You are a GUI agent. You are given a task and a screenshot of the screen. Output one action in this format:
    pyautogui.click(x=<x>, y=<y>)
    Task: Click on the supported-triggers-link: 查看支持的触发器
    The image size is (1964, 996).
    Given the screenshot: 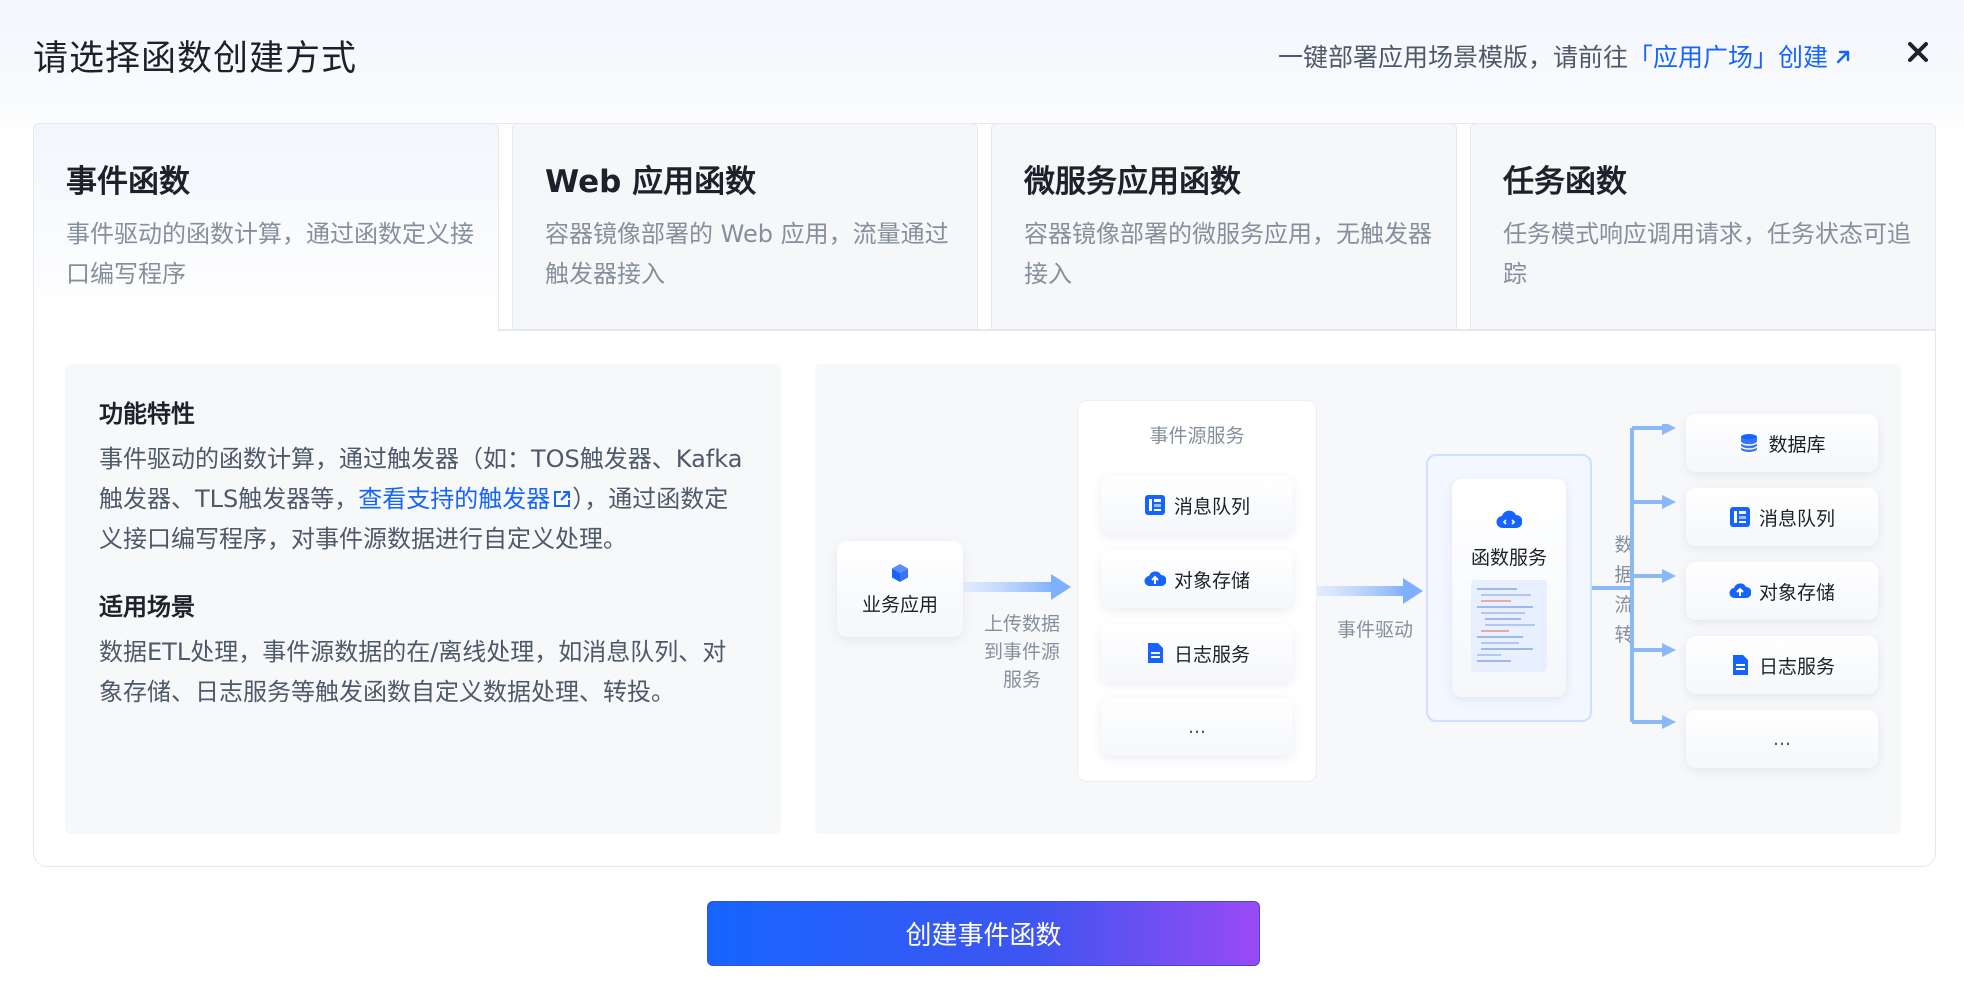 What is the action you would take?
    pyautogui.click(x=465, y=499)
    